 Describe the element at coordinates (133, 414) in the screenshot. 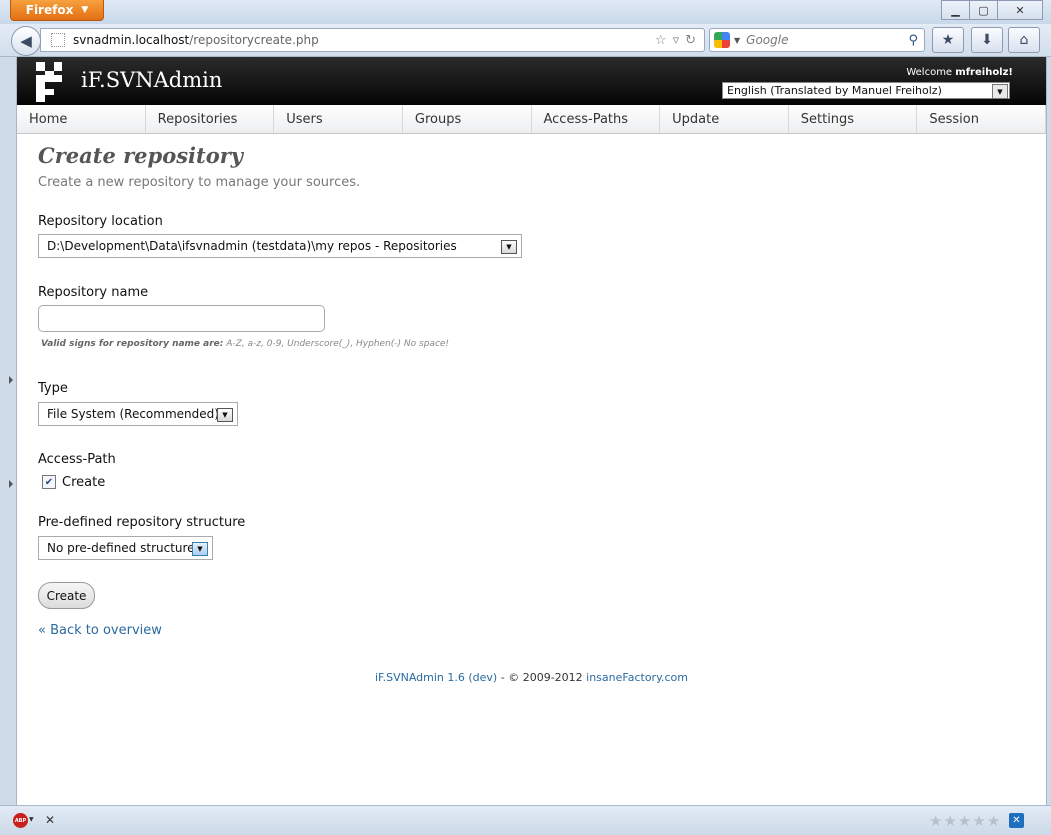

I see `type-value: File System (Recommended)` at that location.